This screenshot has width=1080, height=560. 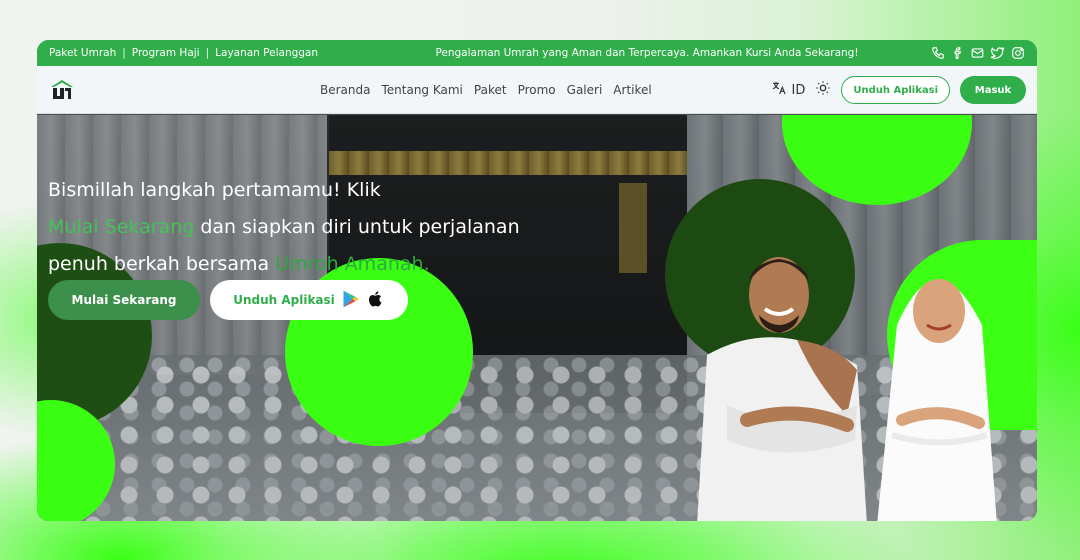 I want to click on hero-line-1: Bismillah langkah pertamamu! Klik, so click(x=214, y=190).